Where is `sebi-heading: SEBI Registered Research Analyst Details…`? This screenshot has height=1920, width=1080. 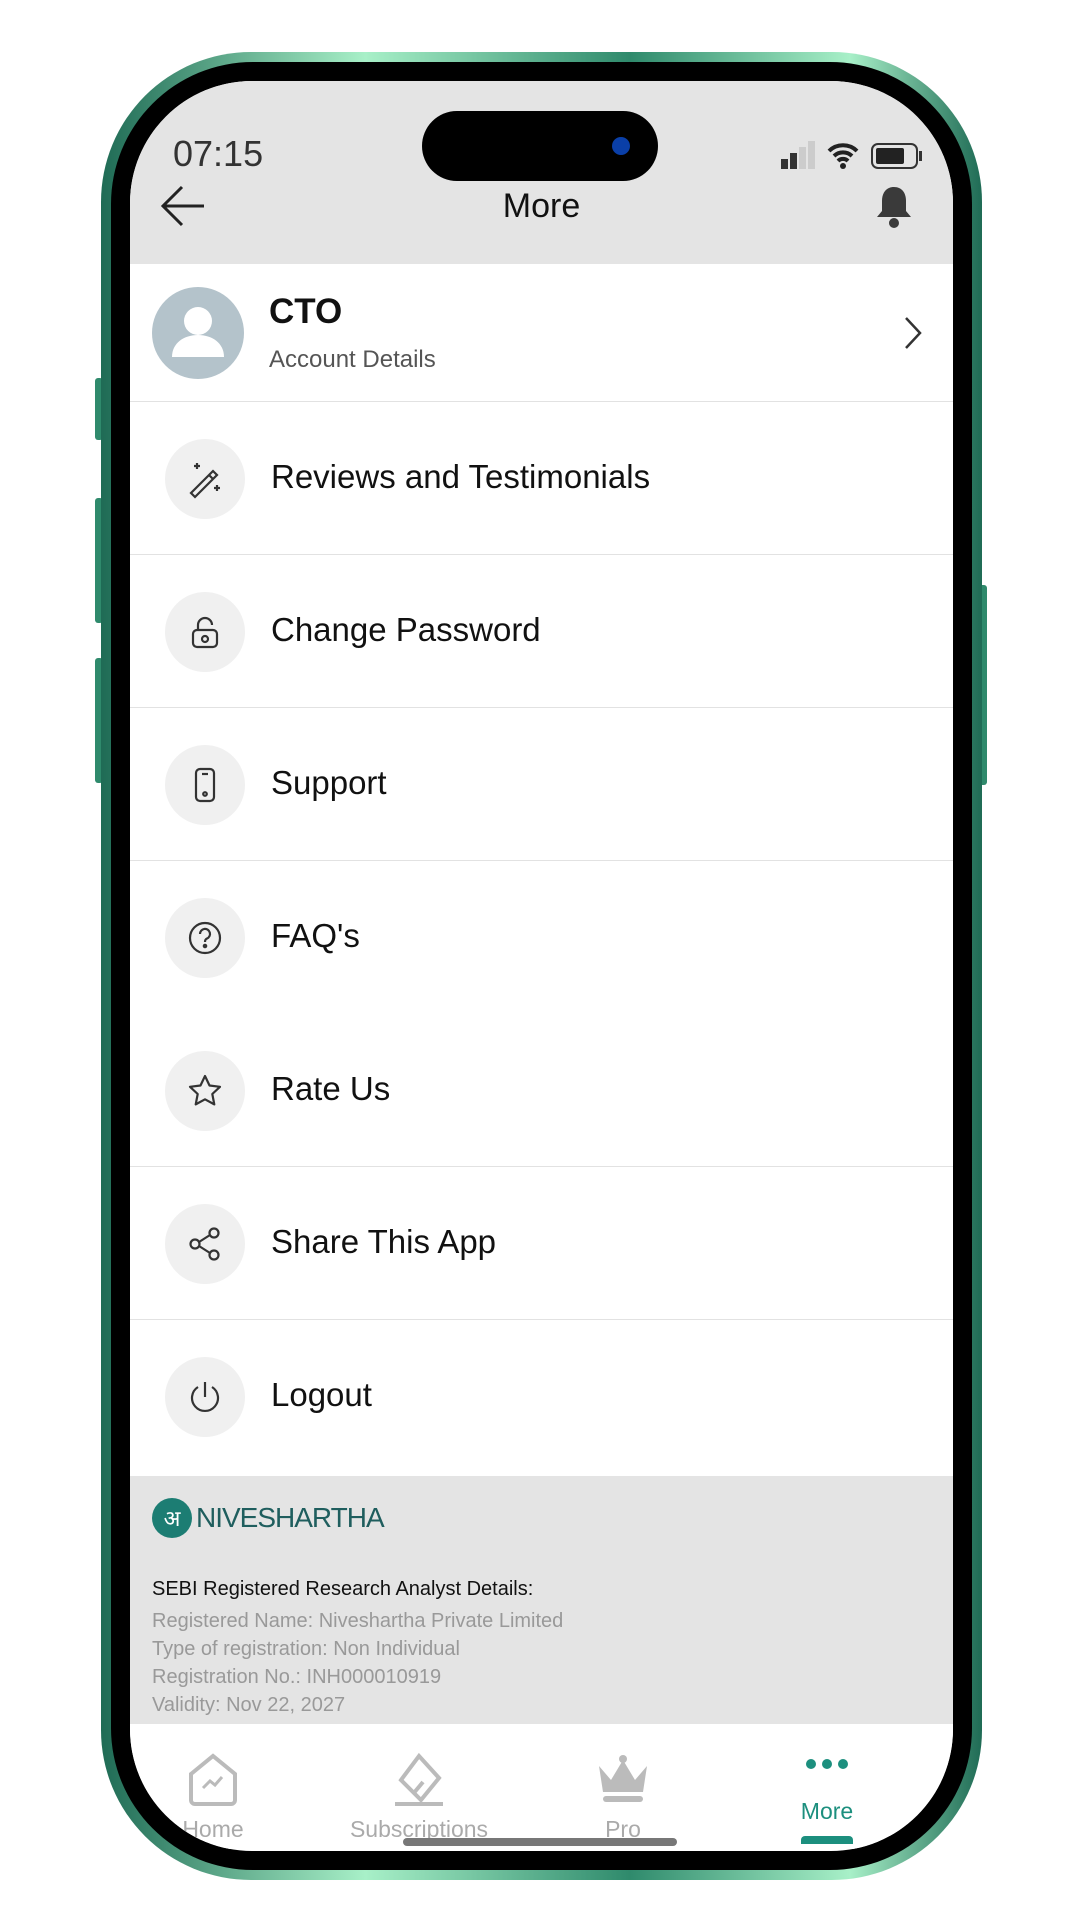 sebi-heading: SEBI Registered Research Analyst Details… is located at coordinates (343, 1589).